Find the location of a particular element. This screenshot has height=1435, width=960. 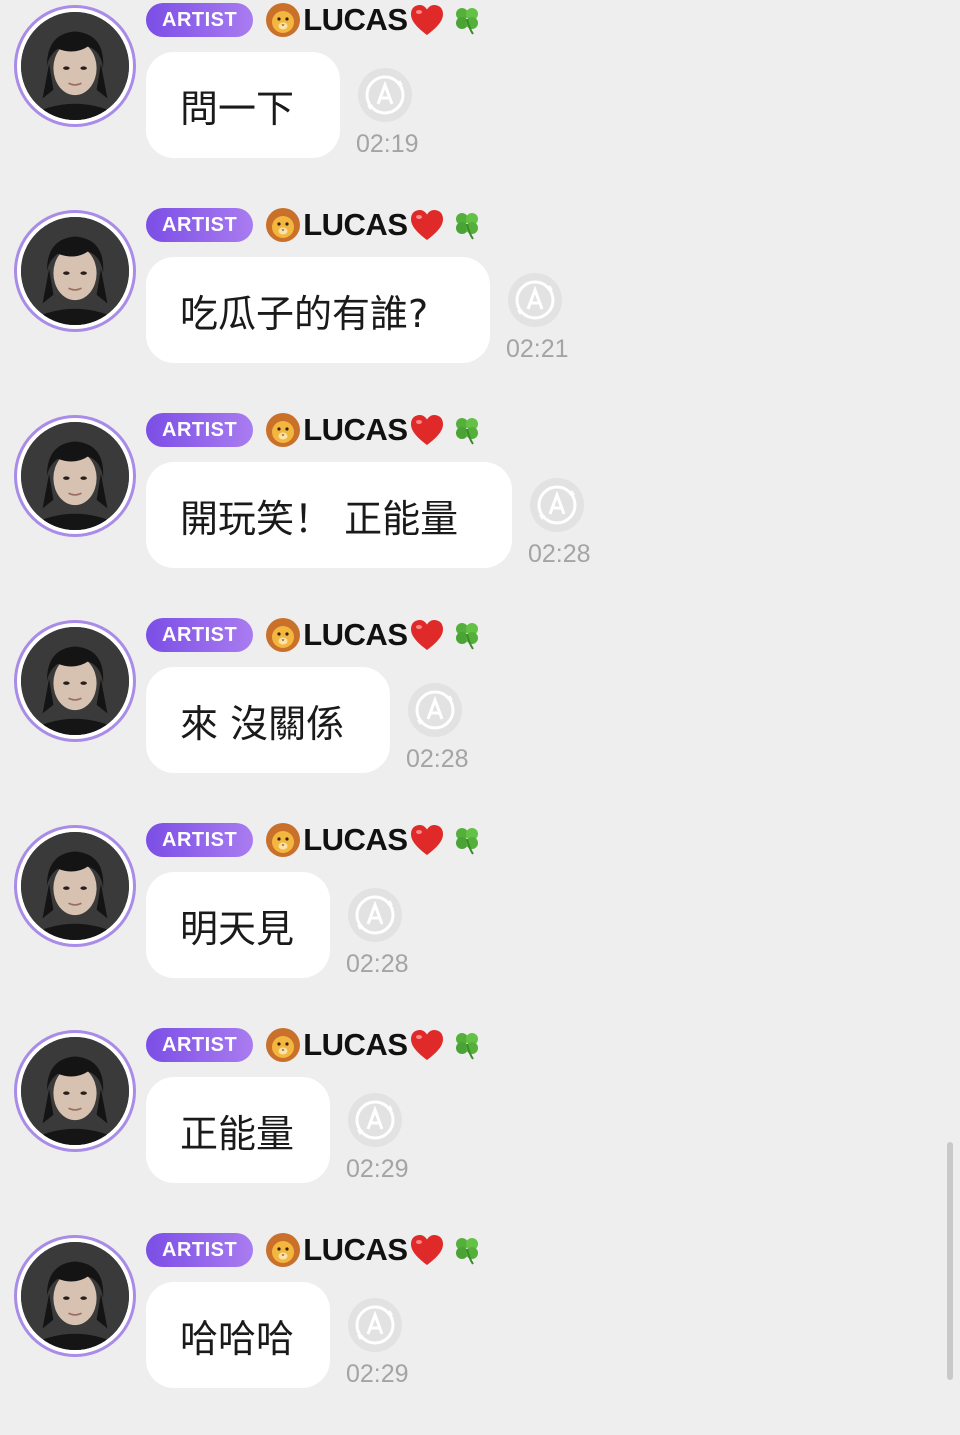

message-bubble: 來 沒關係 is located at coordinates (268, 720).